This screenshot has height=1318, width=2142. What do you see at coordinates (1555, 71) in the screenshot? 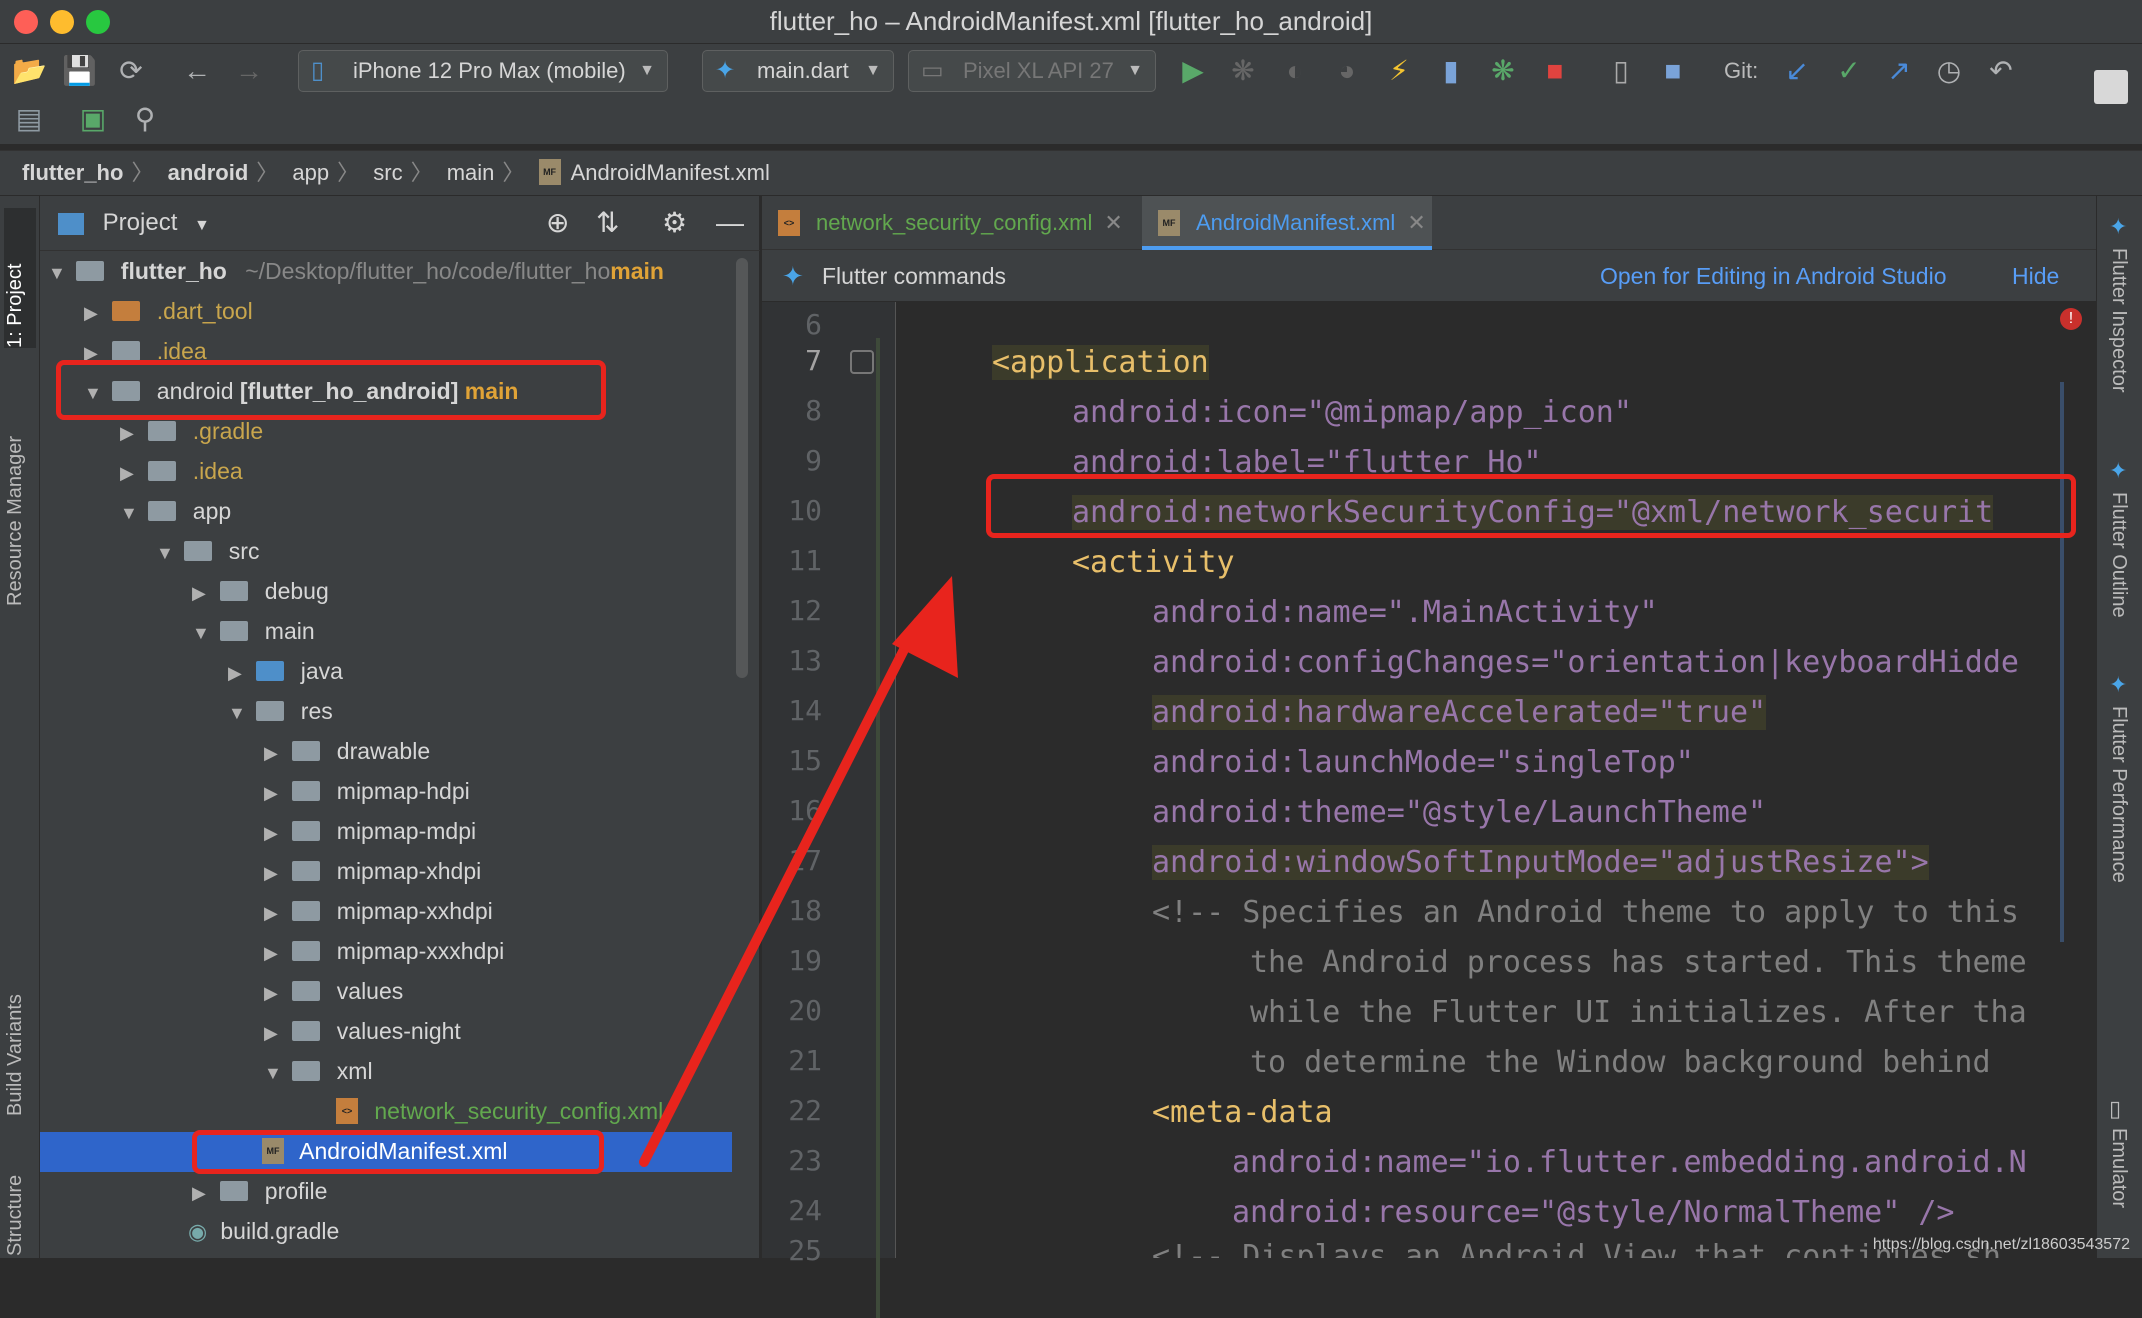
I see `stop-icon: ■` at bounding box center [1555, 71].